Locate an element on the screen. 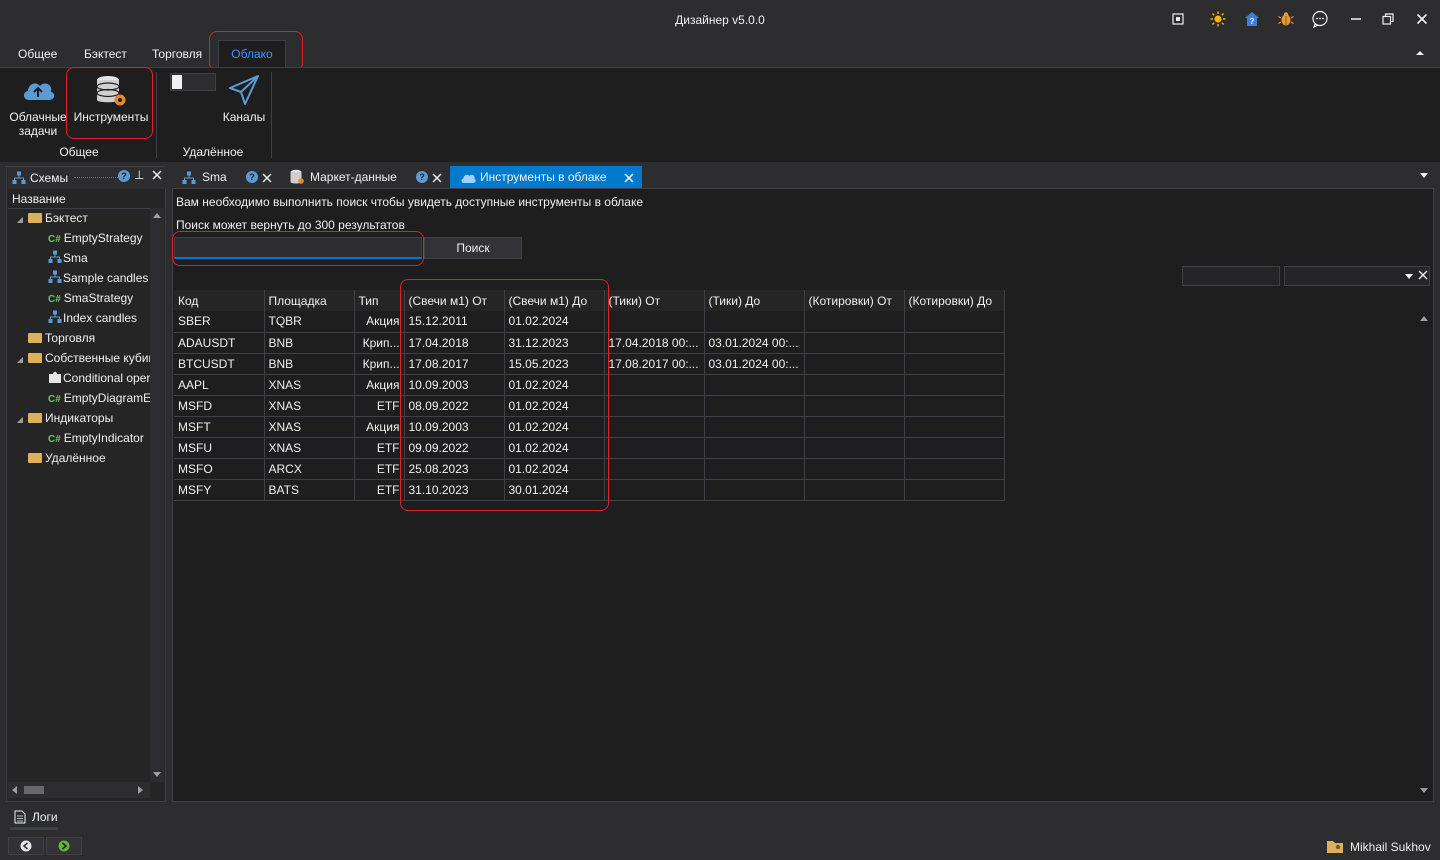 The height and width of the screenshot is (860, 1440). tree-item: C# EmptyIndicator is located at coordinates (81, 438).